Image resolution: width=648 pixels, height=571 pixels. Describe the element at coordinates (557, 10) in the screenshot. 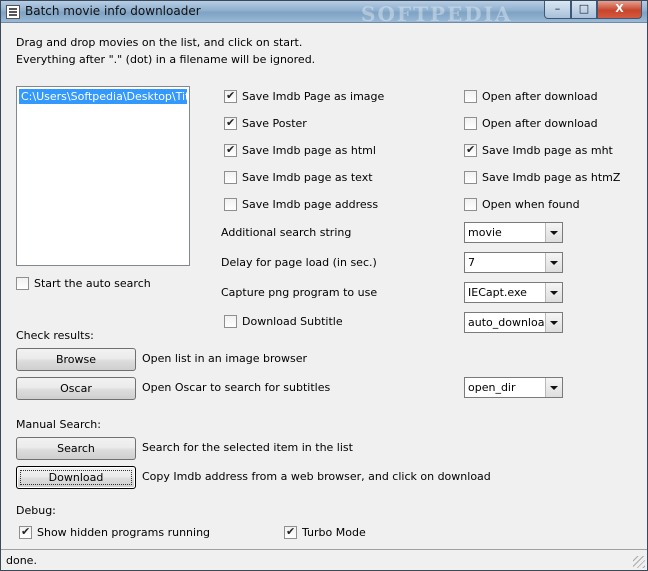

I see `minimize-button: –` at that location.